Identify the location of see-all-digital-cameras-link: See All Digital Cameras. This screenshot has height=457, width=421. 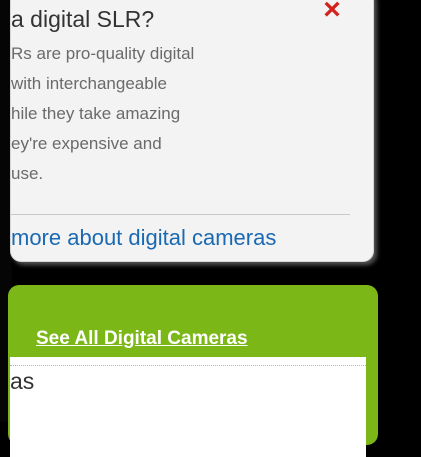
(142, 339).